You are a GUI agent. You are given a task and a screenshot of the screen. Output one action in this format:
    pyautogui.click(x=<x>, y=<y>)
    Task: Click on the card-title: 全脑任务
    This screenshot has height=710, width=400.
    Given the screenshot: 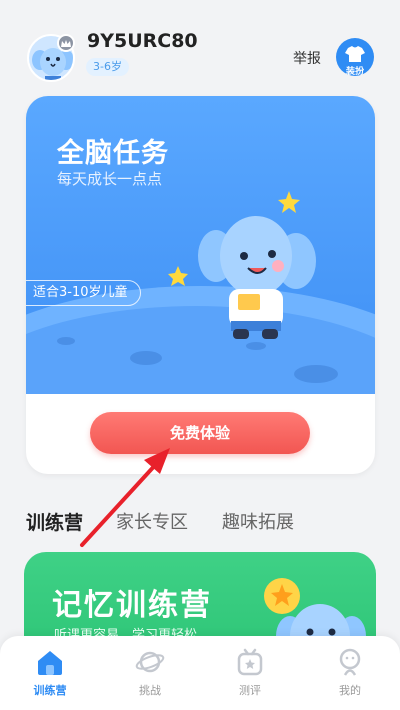 What is the action you would take?
    pyautogui.click(x=113, y=153)
    